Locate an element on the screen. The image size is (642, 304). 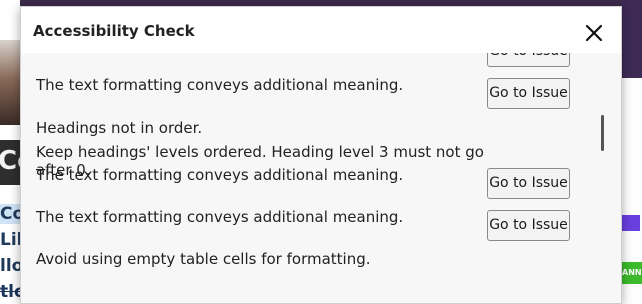
background-text-line: llo is located at coordinates (10, 266).